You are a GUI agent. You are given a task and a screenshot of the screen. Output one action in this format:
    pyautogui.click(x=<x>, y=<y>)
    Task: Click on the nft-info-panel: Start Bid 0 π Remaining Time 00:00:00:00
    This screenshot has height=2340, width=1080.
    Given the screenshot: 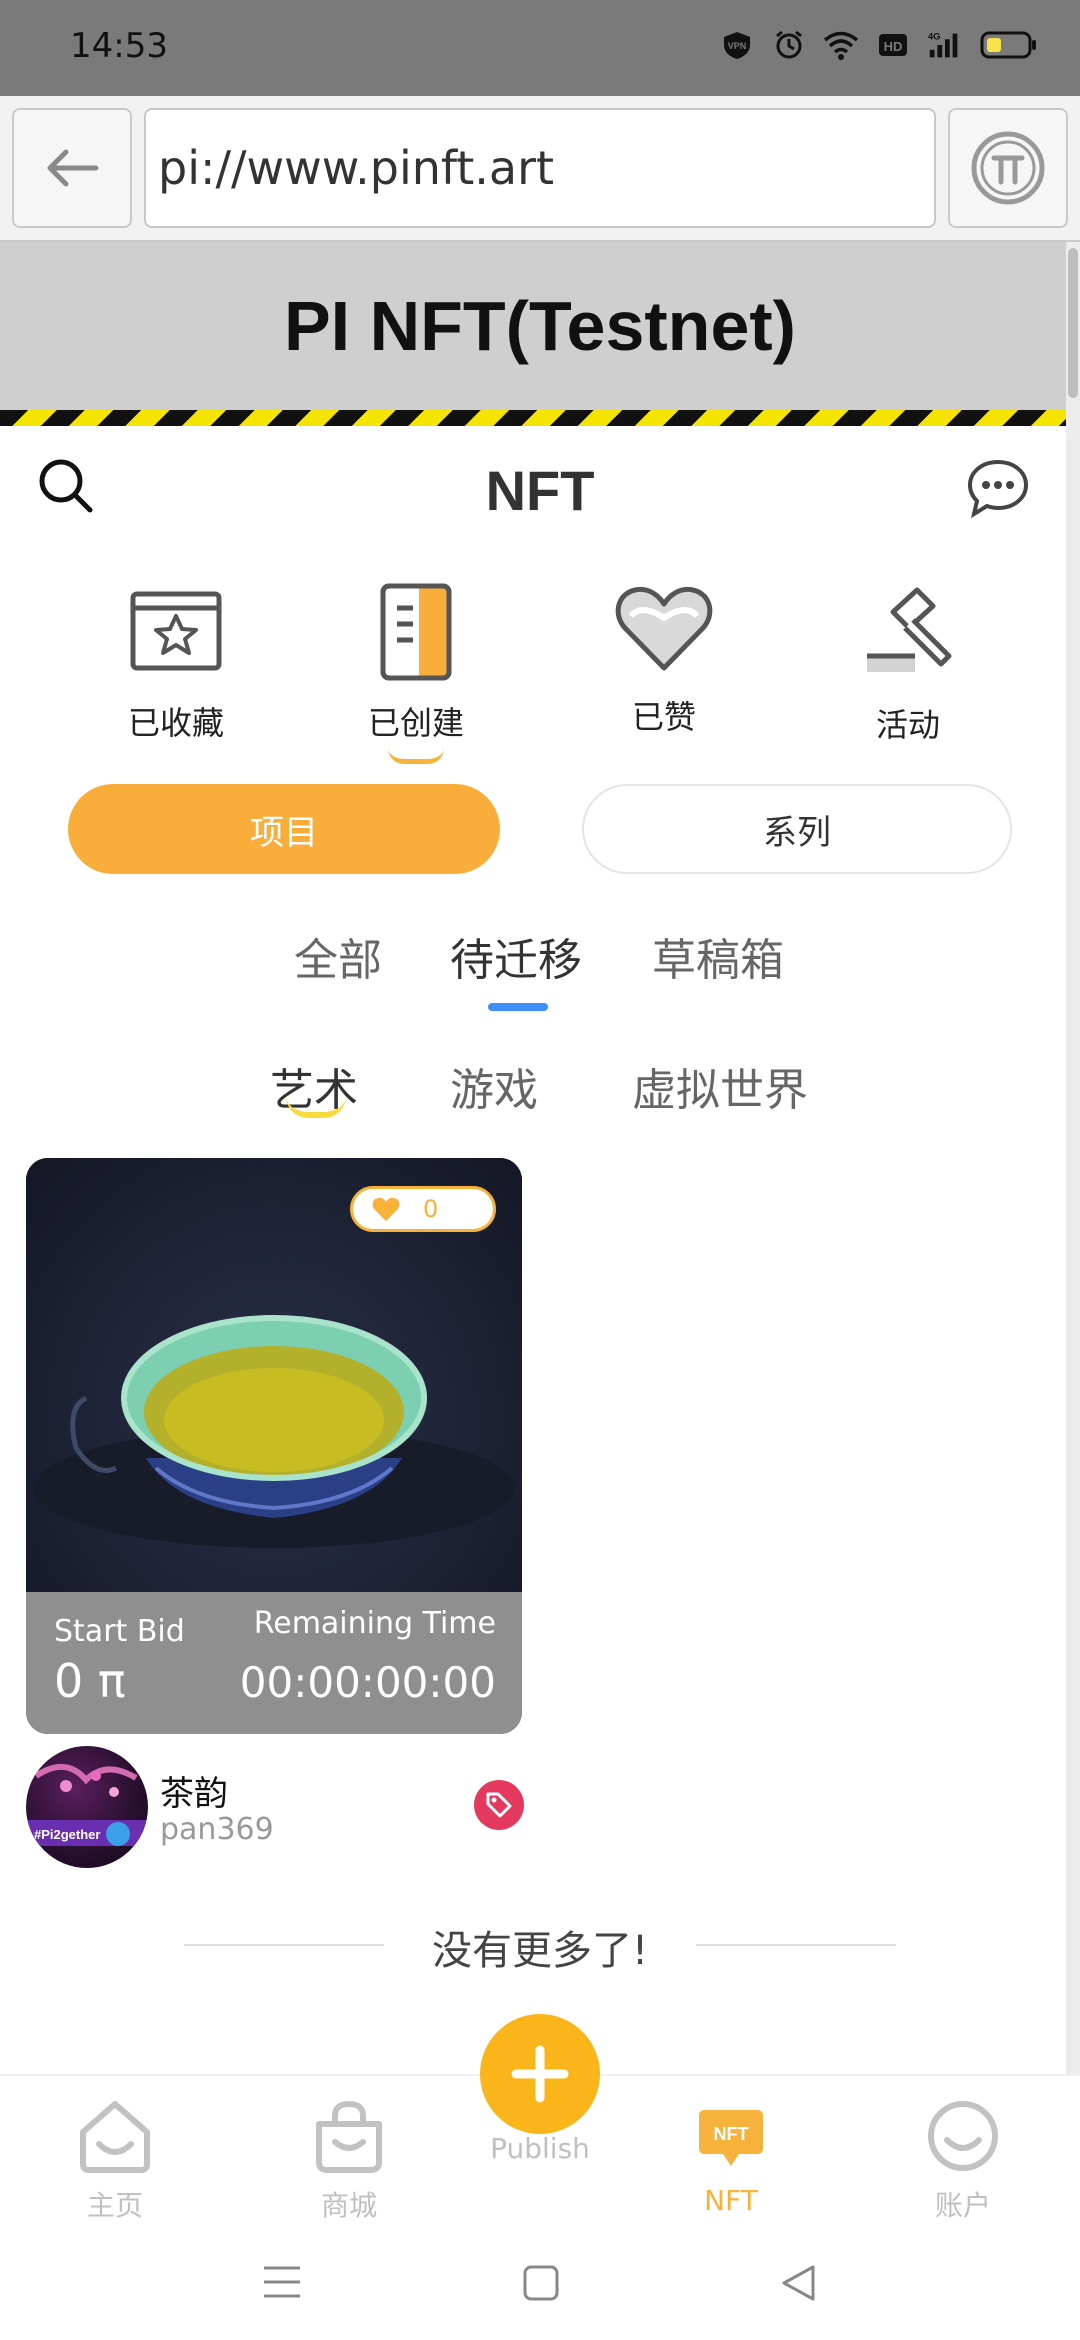 What is the action you would take?
    pyautogui.click(x=274, y=1663)
    